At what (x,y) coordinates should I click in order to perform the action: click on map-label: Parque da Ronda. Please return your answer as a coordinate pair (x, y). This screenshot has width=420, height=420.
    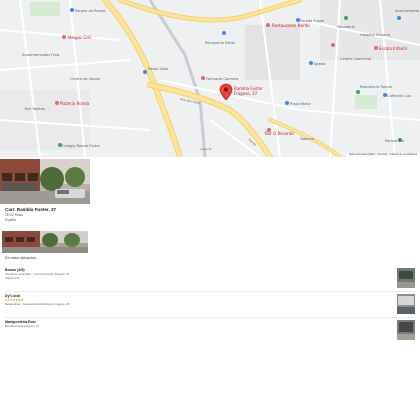
    Looking at the image, I should click on (90, 11).